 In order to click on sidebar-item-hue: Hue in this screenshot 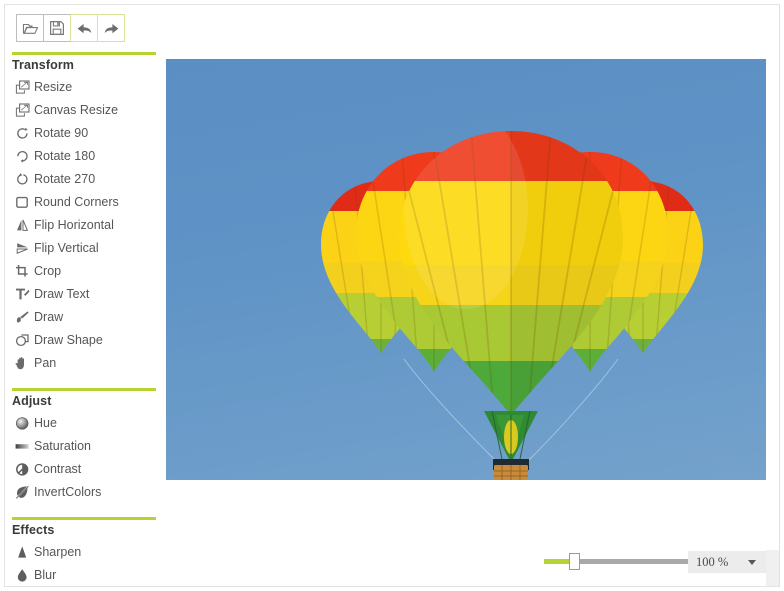, I will do `click(81, 423)`.